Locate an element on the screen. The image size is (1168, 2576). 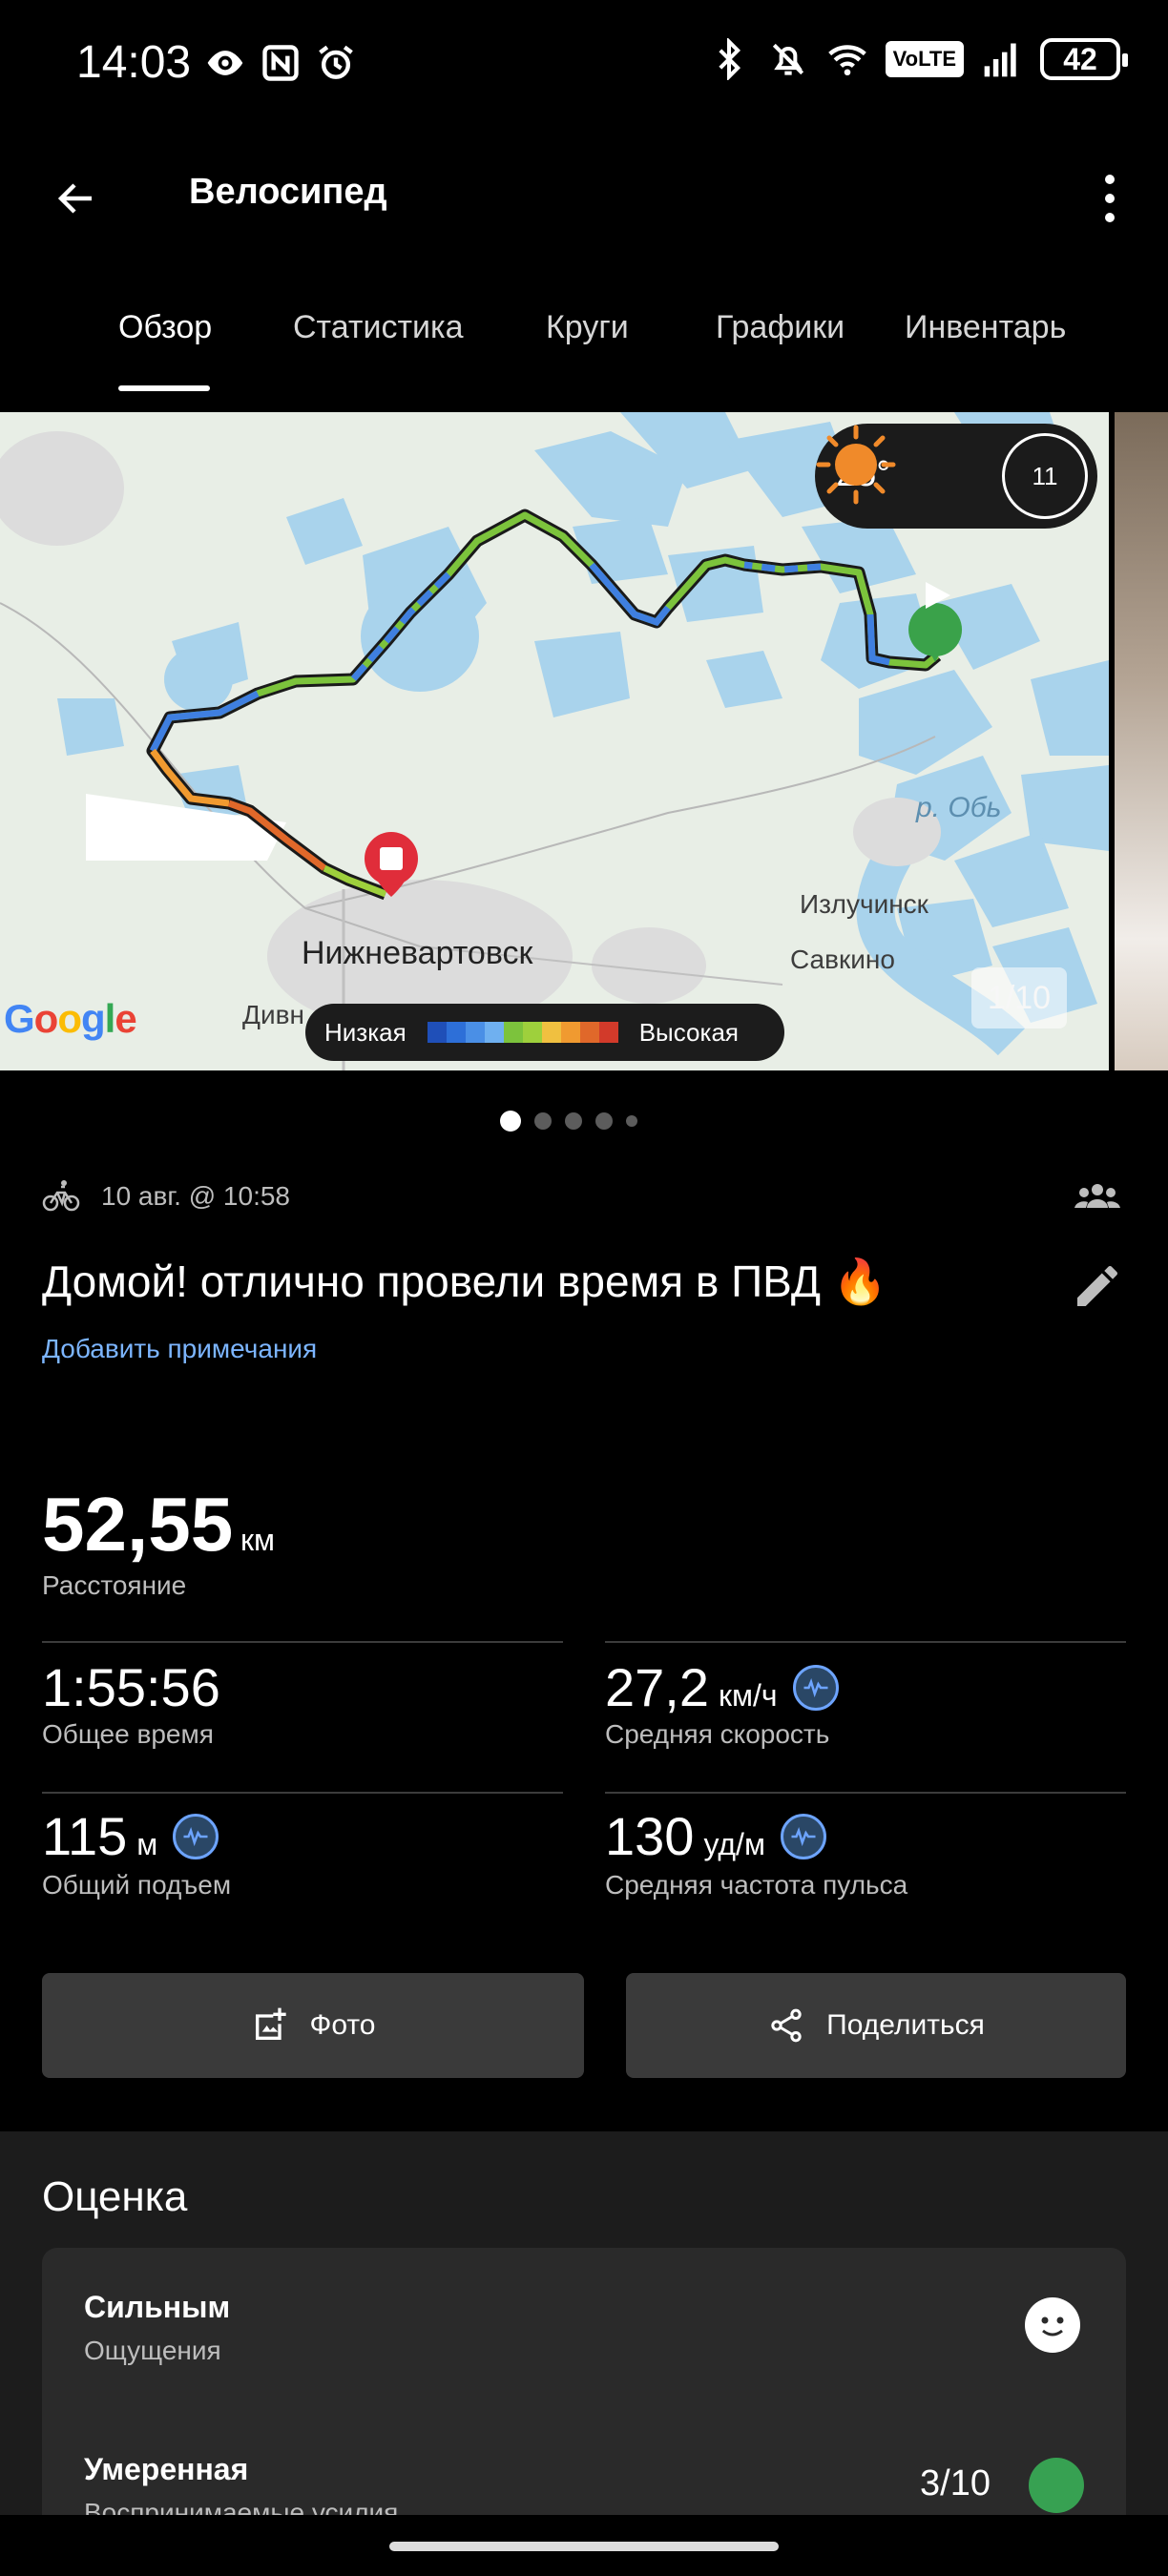
distance-unit: км is located at coordinates (257, 1540).